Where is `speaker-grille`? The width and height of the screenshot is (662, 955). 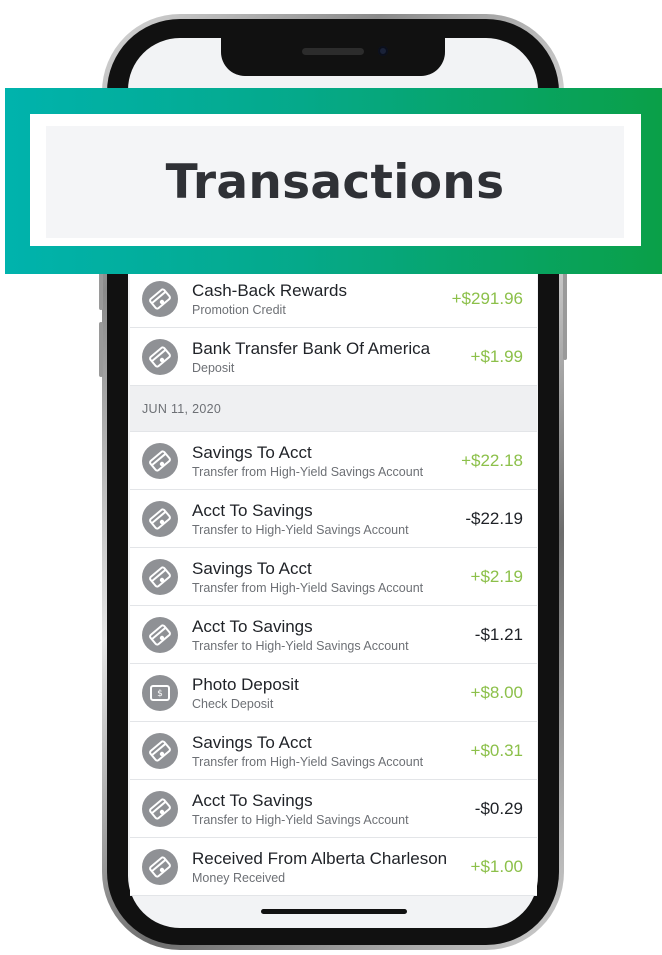 speaker-grille is located at coordinates (333, 51).